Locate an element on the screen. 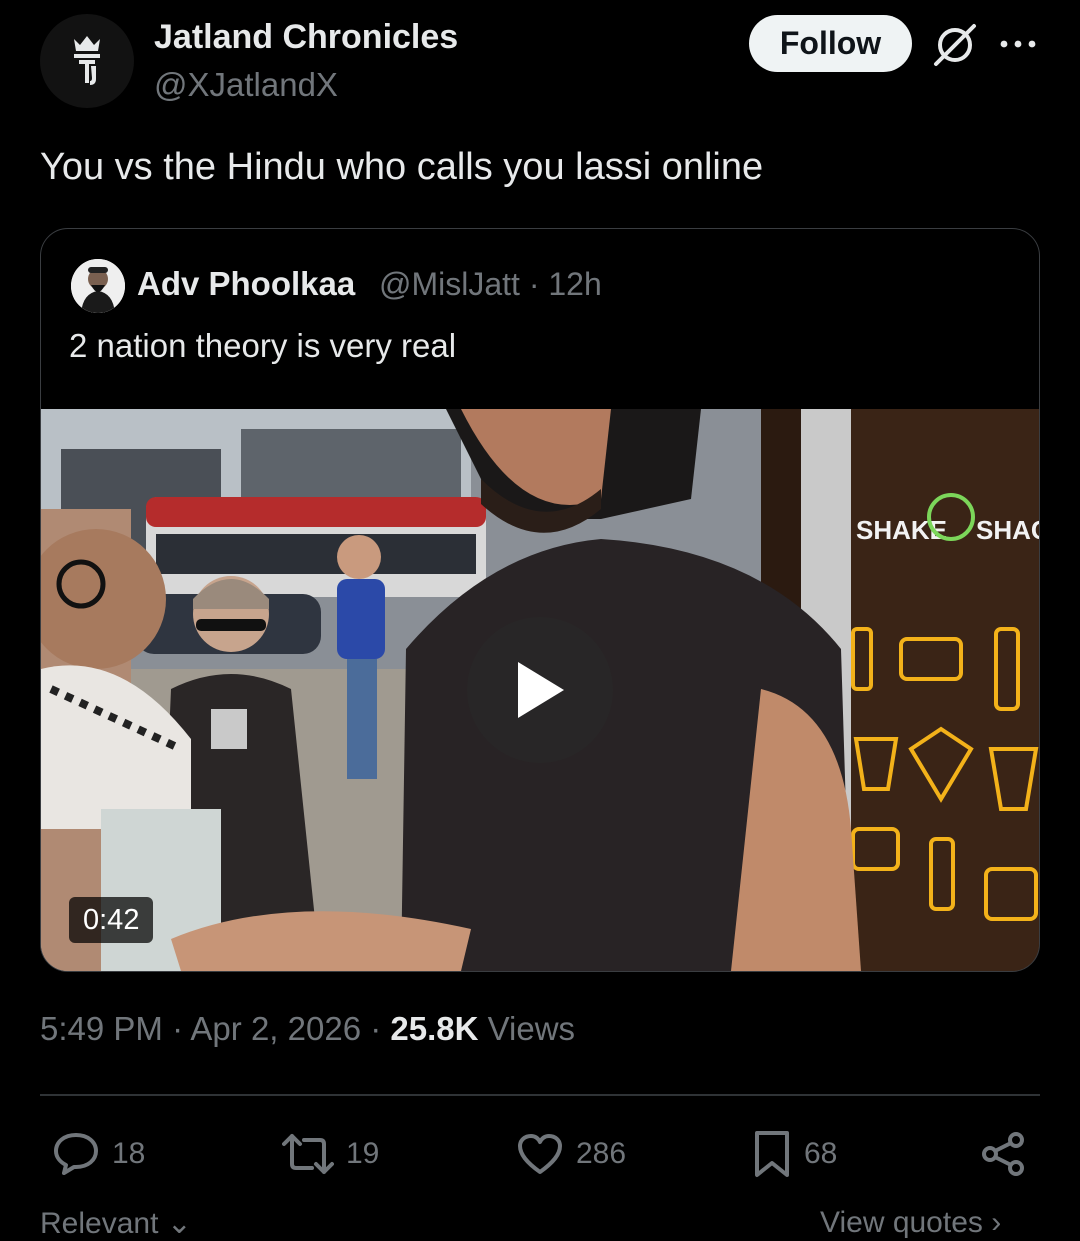 The width and height of the screenshot is (1080, 1241). views-count: 25.8K is located at coordinates (434, 1028).